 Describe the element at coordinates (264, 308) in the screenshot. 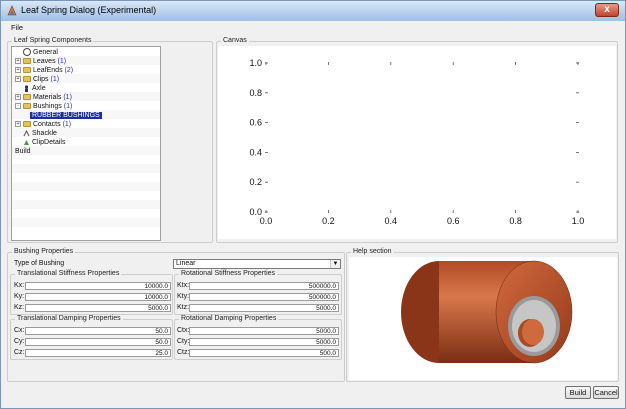

I see `ktz-field: 5000.0` at that location.